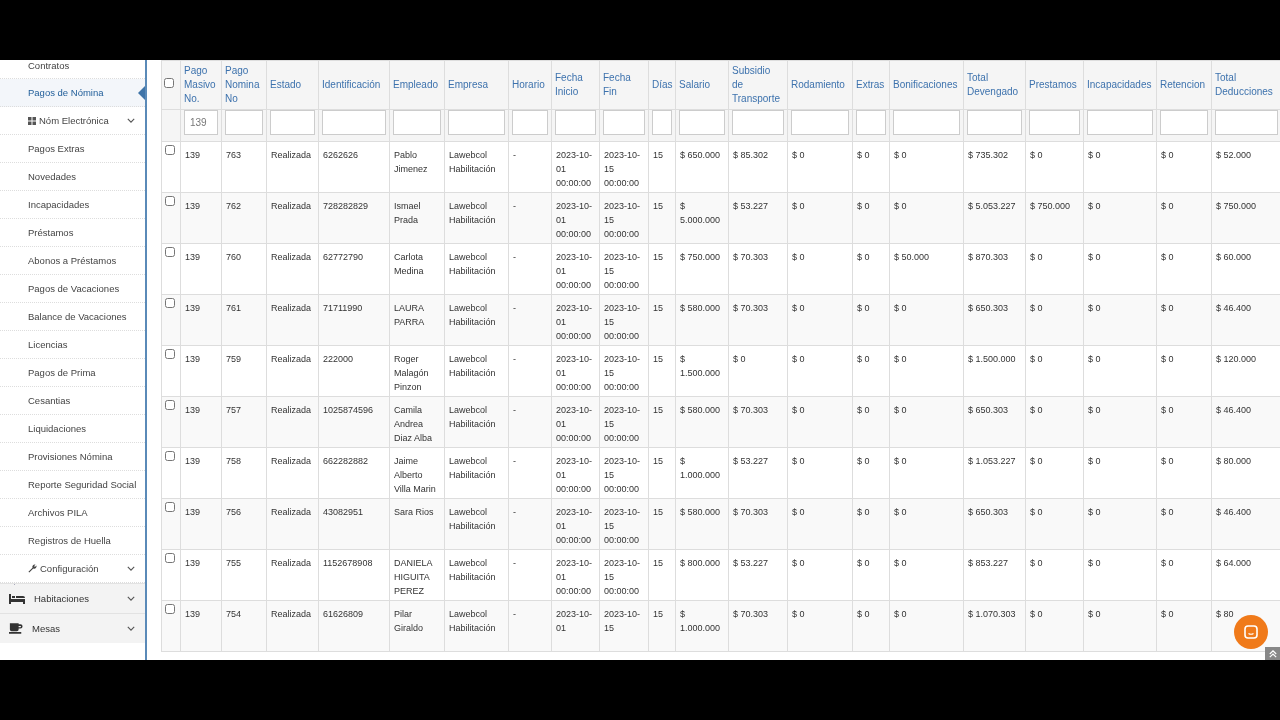 The image size is (1280, 720). Describe the element at coordinates (700, 563) in the screenshot. I see `table-cell: $ 800.000` at that location.